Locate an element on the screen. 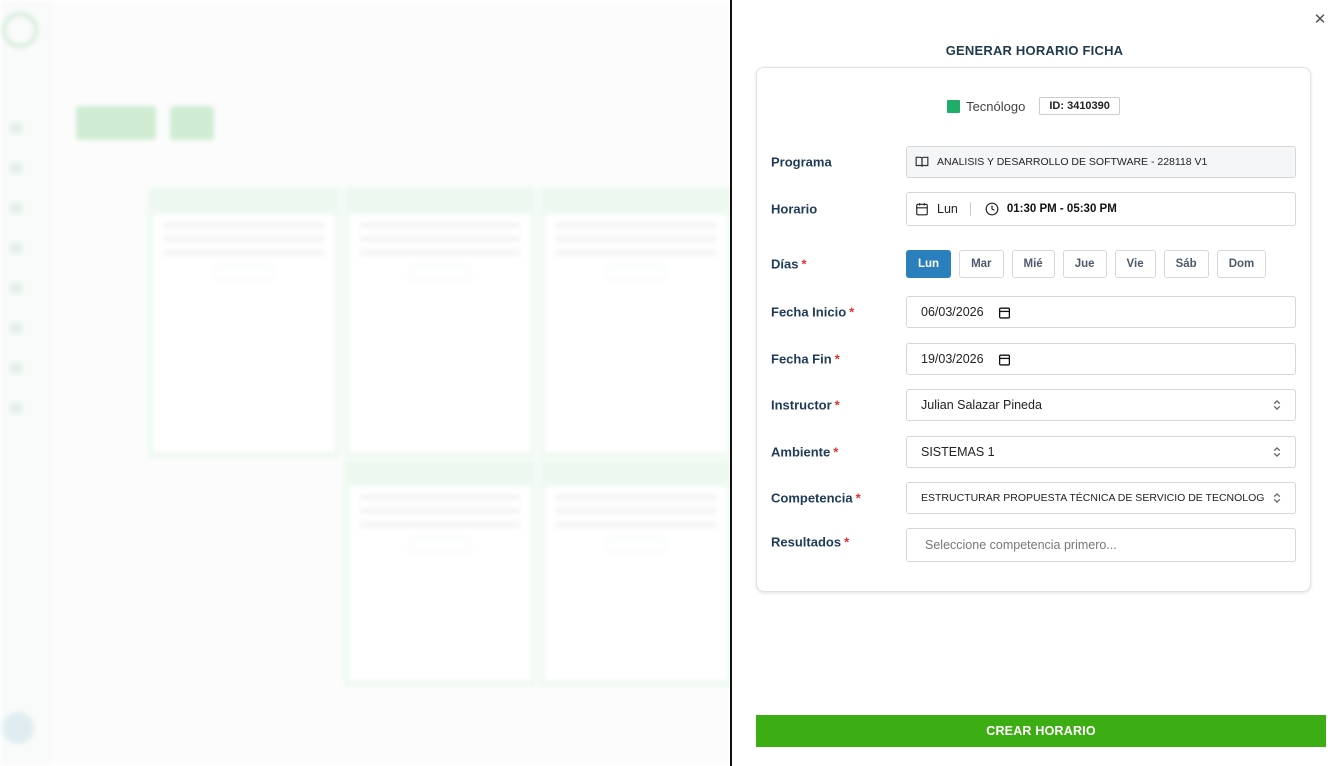 The width and height of the screenshot is (1337, 766). calendar-icon is located at coordinates (922, 209).